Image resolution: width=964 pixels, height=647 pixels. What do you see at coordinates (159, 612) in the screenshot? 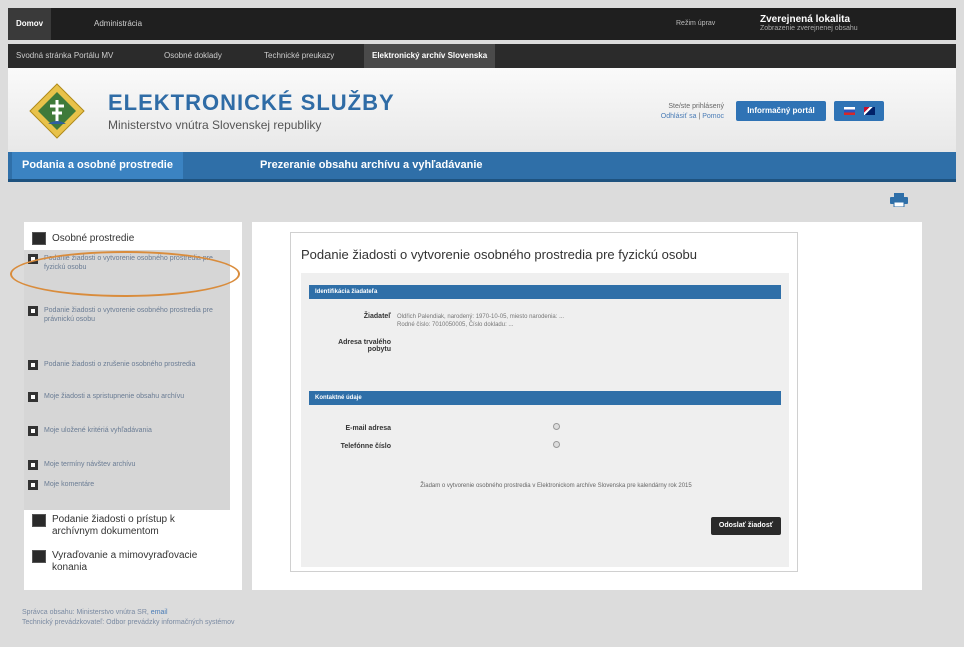
I see `footer-email-link: email` at bounding box center [159, 612].